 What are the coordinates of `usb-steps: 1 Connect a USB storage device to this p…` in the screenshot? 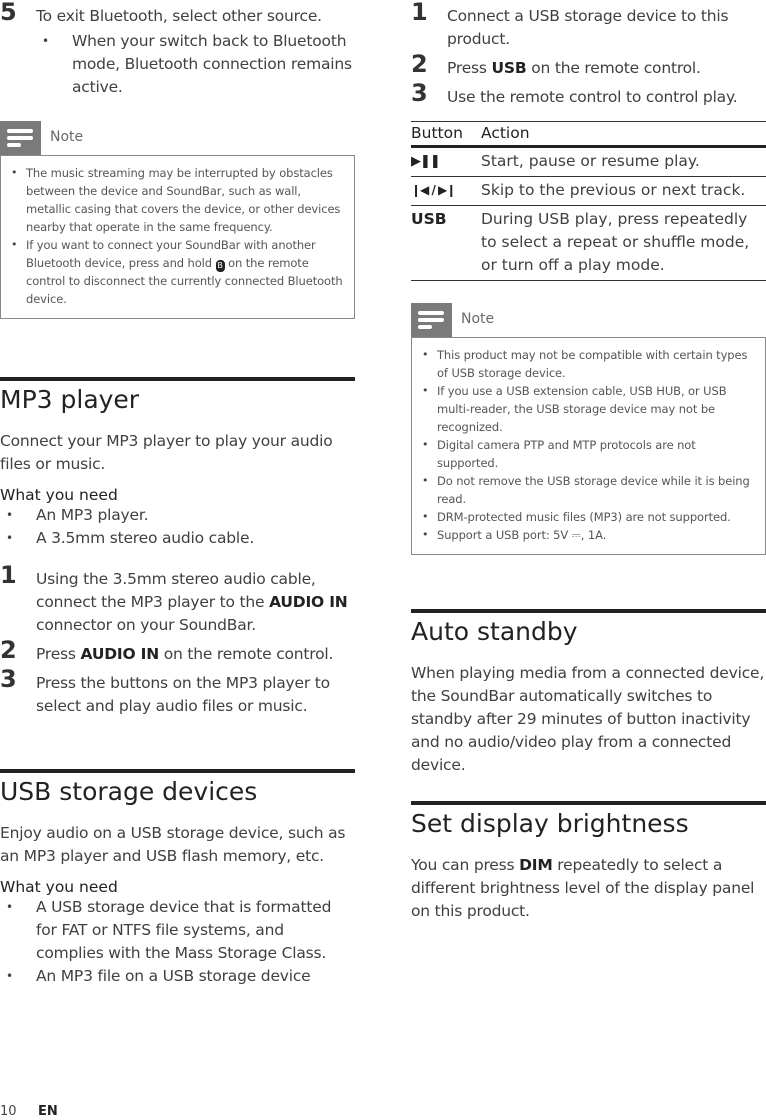 It's located at (581, 54).